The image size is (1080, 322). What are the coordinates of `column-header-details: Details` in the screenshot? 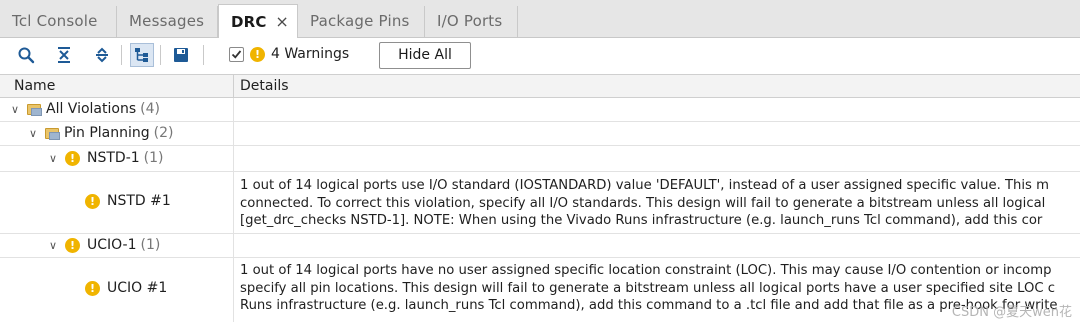 It's located at (264, 86).